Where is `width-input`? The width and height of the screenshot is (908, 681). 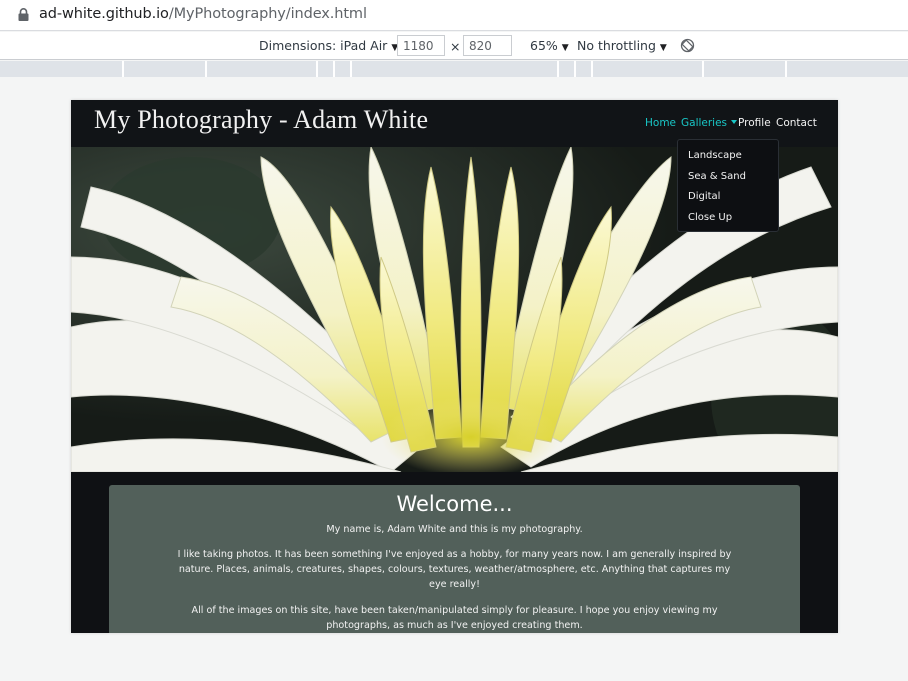 width-input is located at coordinates (421, 45).